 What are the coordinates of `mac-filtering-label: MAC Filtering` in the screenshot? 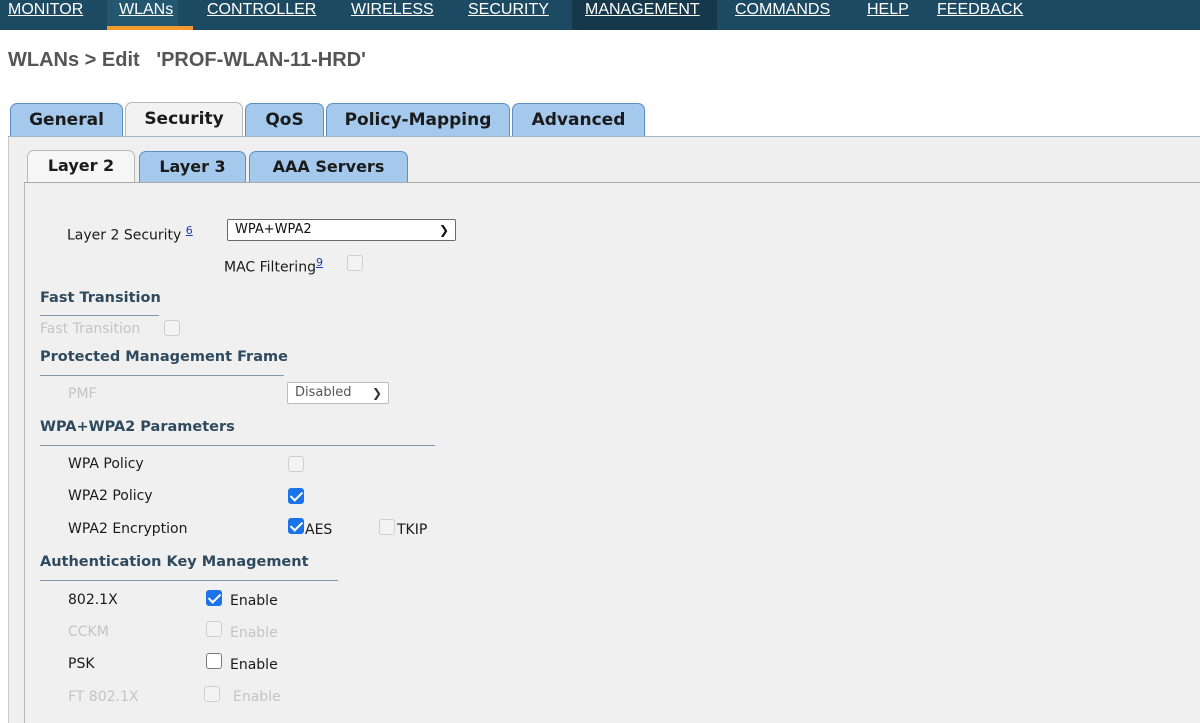 It's located at (270, 267).